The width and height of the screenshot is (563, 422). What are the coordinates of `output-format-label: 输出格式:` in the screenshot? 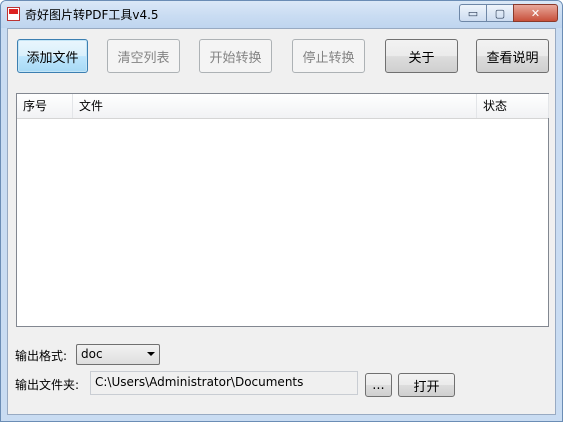 It's located at (41, 356).